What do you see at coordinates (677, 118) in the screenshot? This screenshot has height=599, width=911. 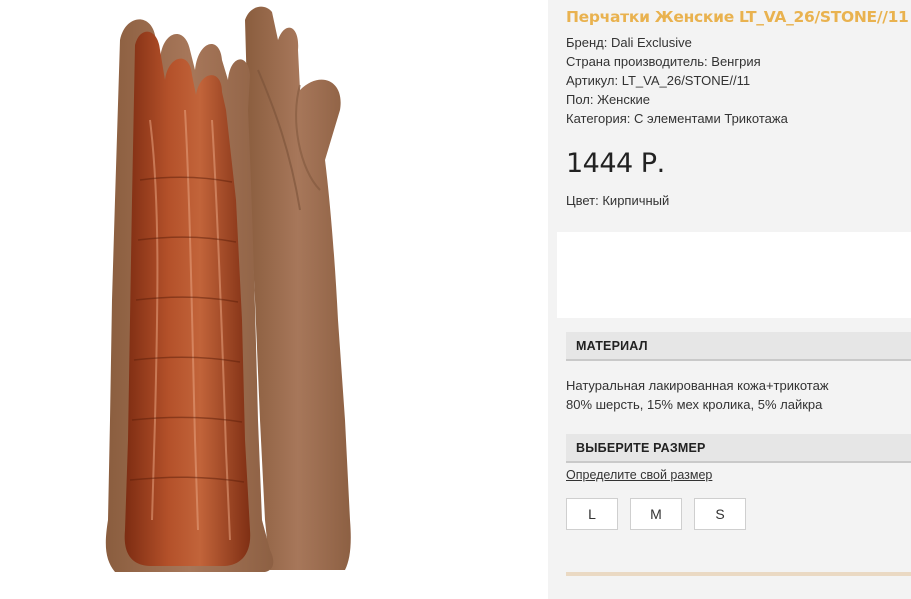 I see `spec-category: Категория: С элементами Трикотажа` at bounding box center [677, 118].